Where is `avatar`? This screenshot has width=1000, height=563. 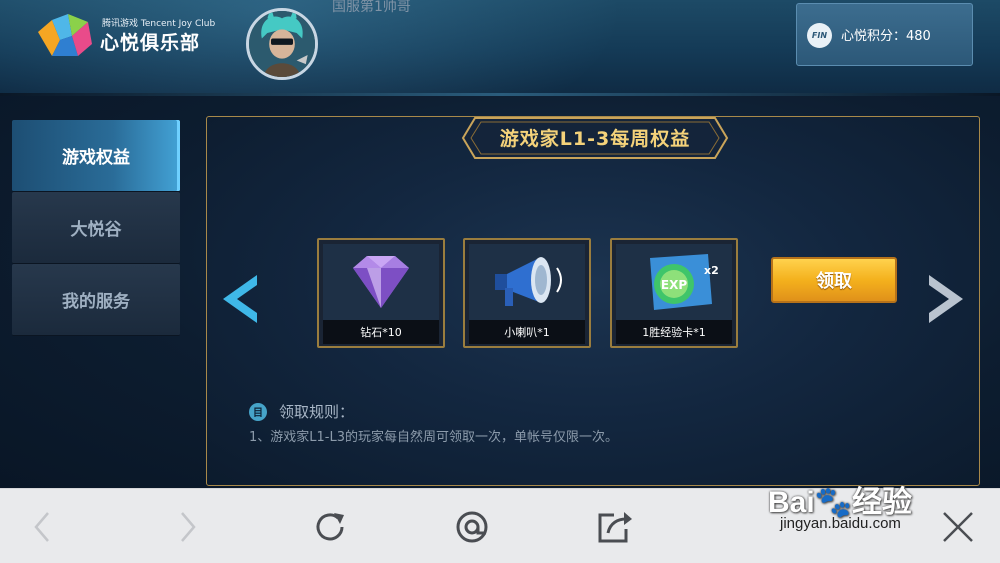
avatar is located at coordinates (282, 44).